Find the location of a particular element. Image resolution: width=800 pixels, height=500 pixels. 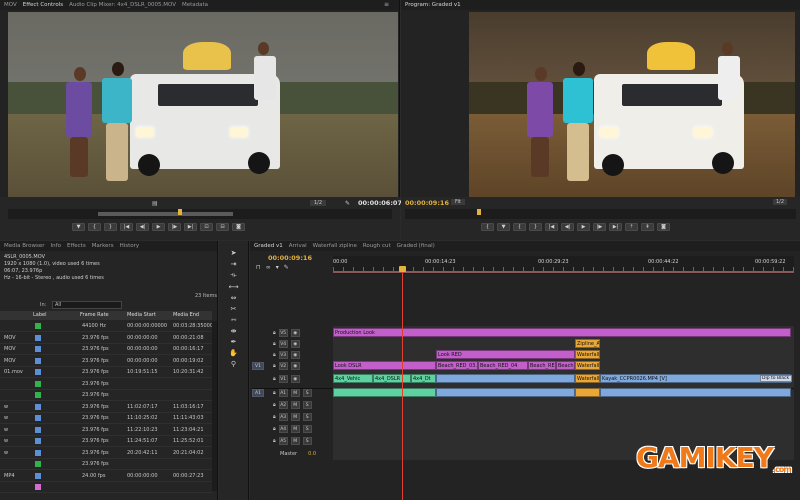

track-target: A3 is located at coordinates (283, 417).